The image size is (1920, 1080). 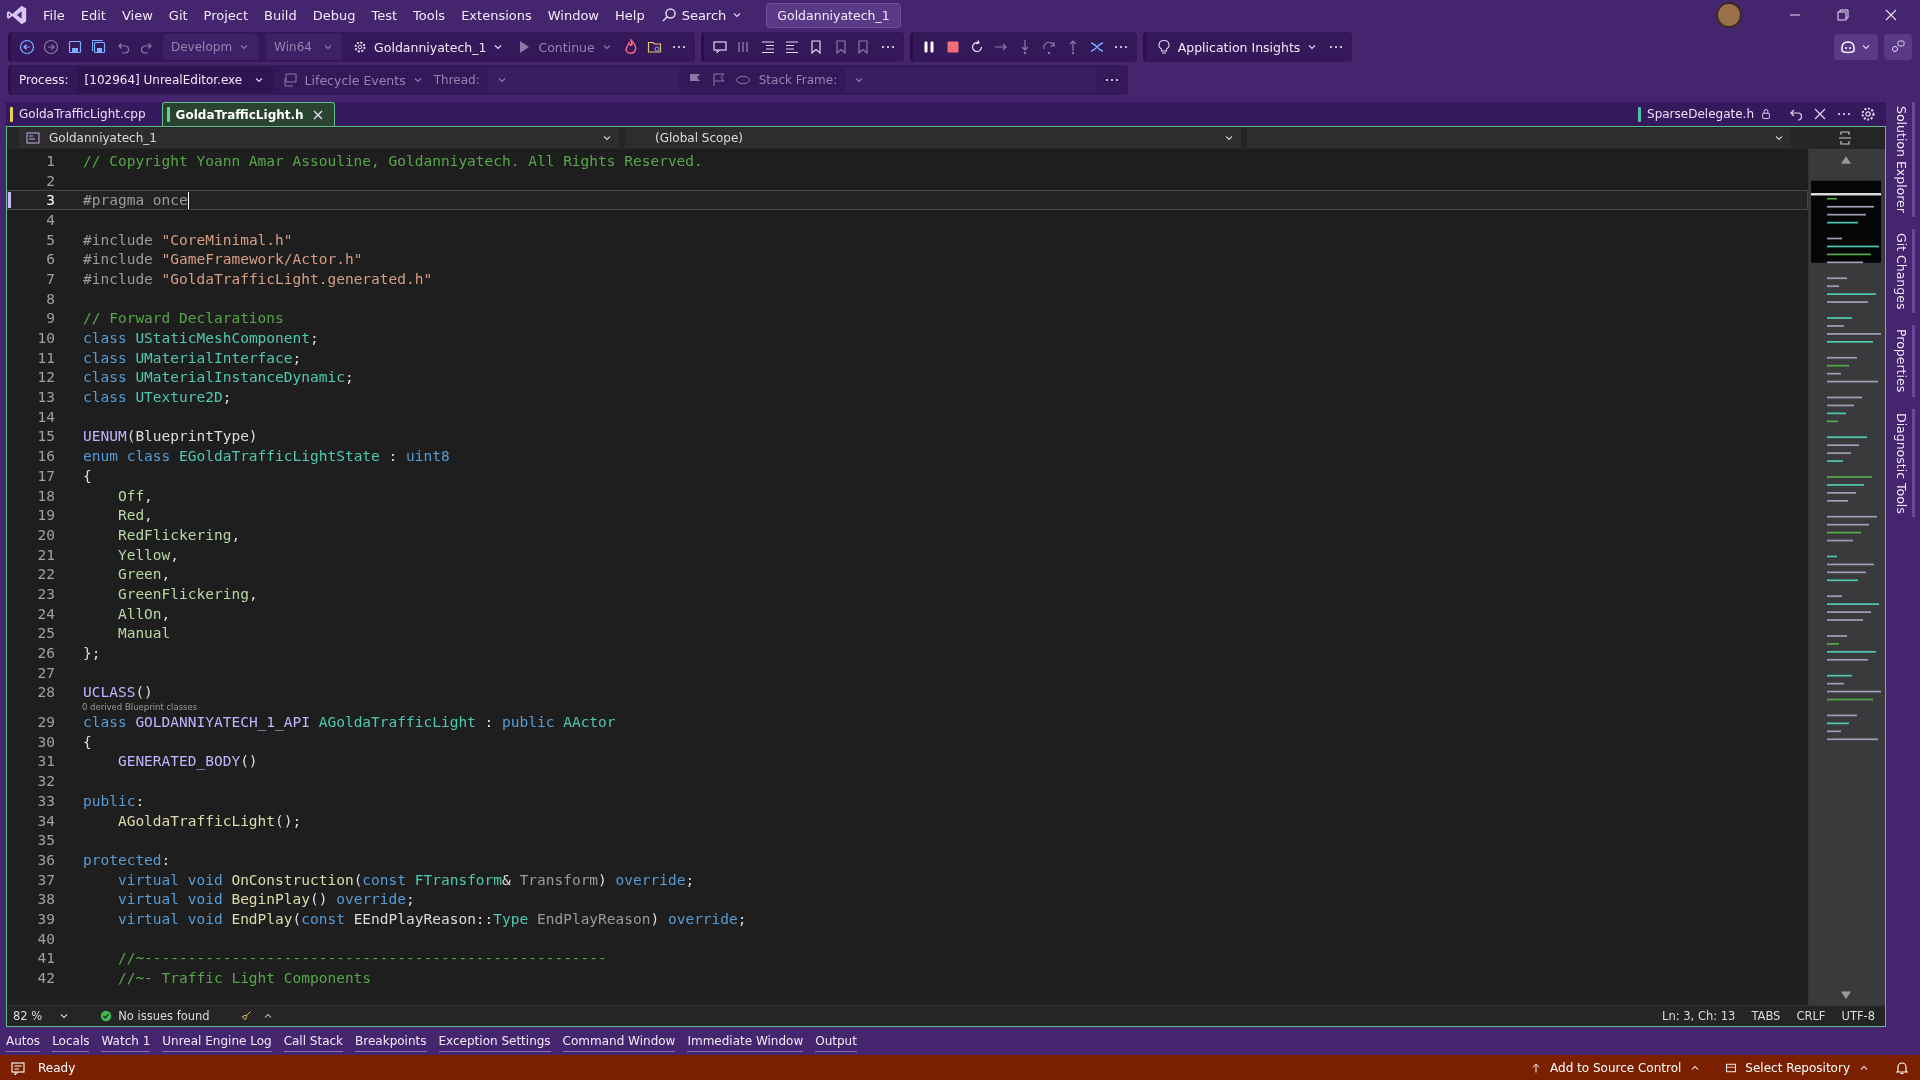 I want to click on indent-icon, so click(x=767, y=47).